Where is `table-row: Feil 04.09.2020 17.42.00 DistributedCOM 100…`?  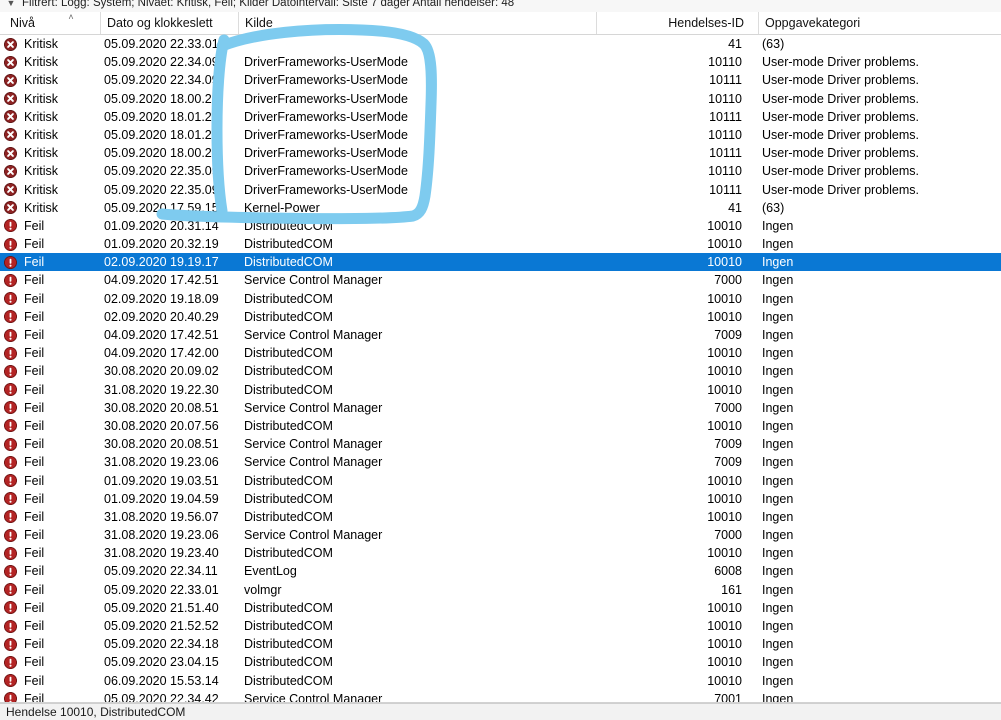
table-row: Feil 04.09.2020 17.42.00 DistributedCOM 100… is located at coordinates (500, 353).